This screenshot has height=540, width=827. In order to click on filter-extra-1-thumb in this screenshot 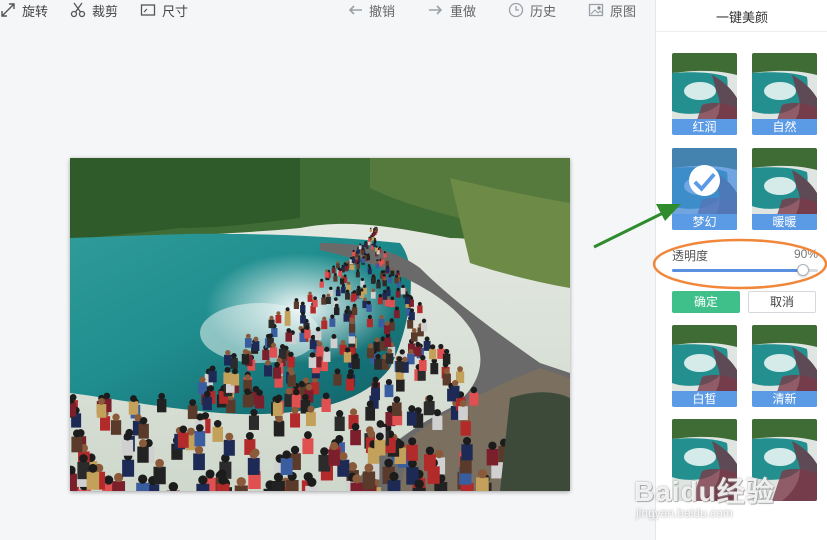, I will do `click(704, 460)`.